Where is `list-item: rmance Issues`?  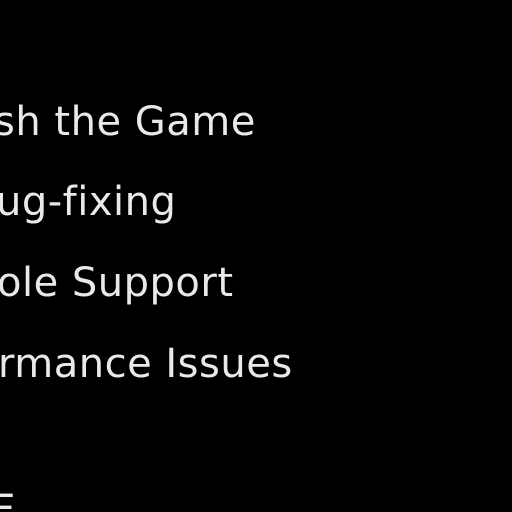
list-item: rmance Issues is located at coordinates (146, 364).